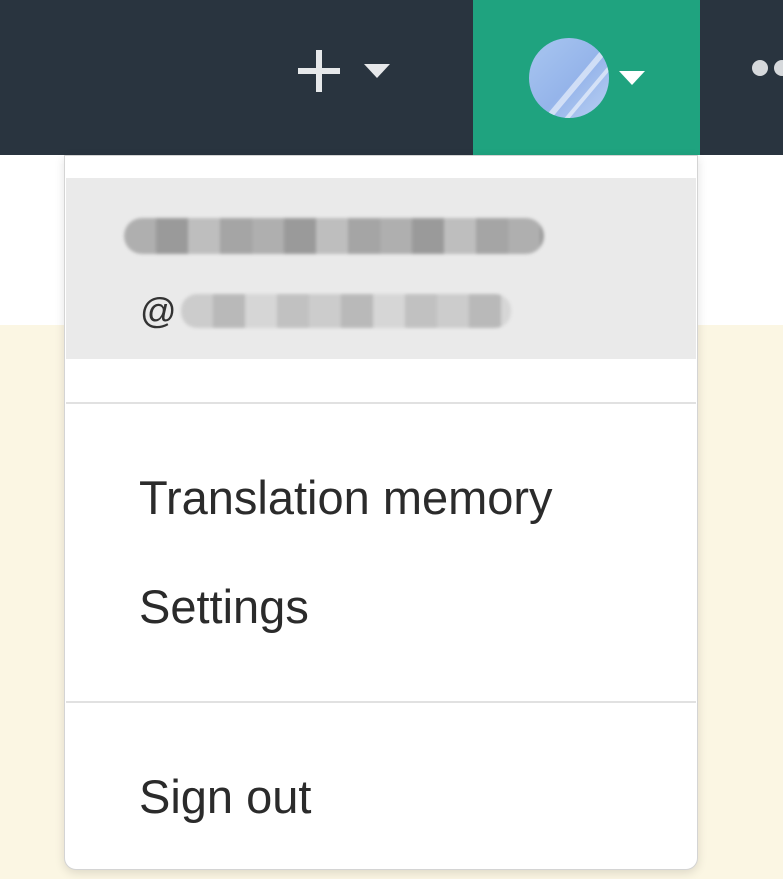 The image size is (783, 879). I want to click on user-handle: @, so click(325, 311).